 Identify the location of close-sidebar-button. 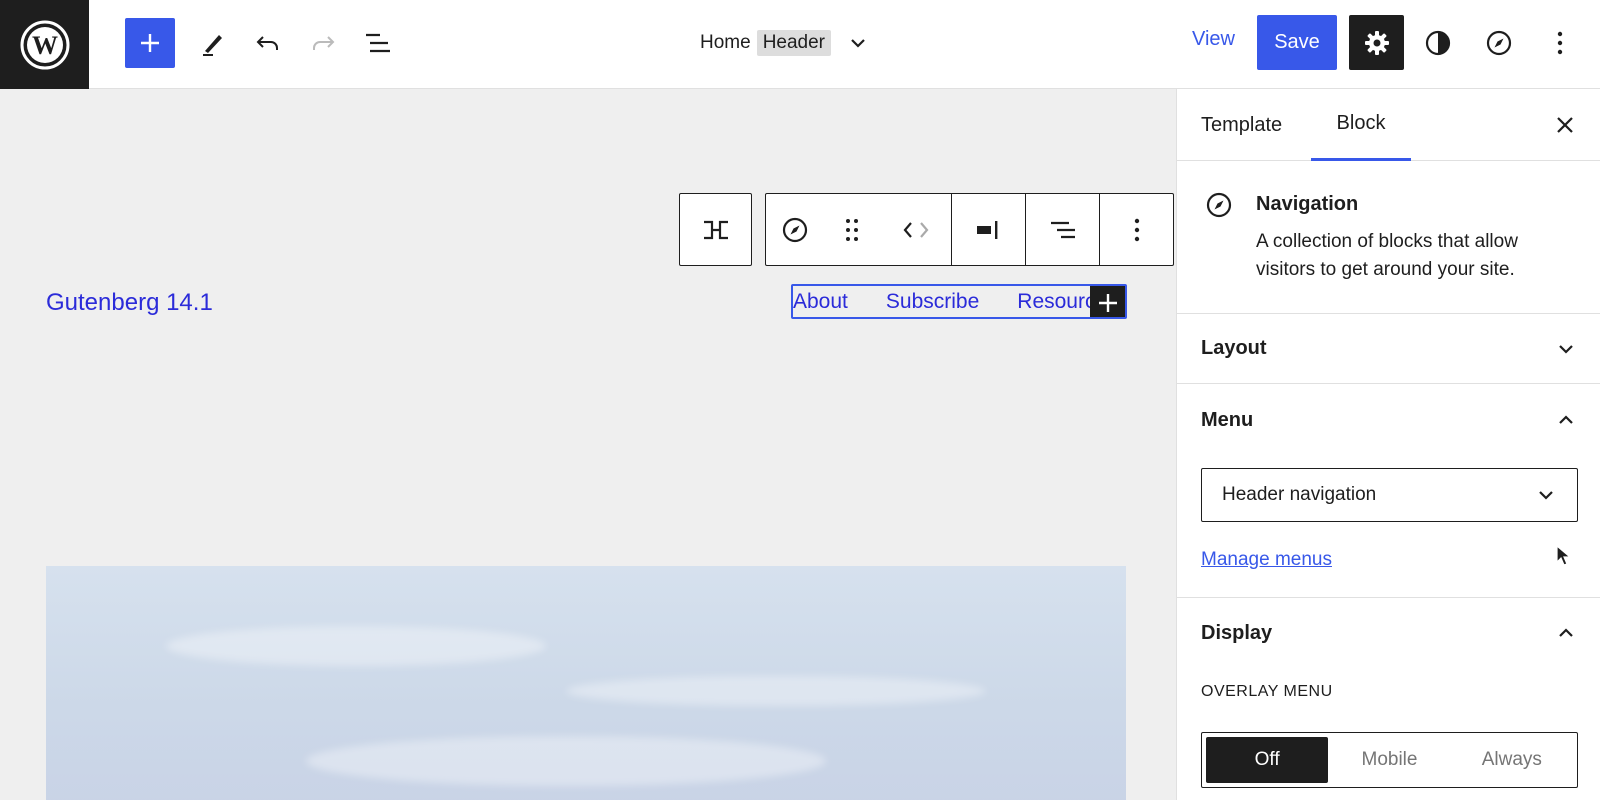
(1565, 125).